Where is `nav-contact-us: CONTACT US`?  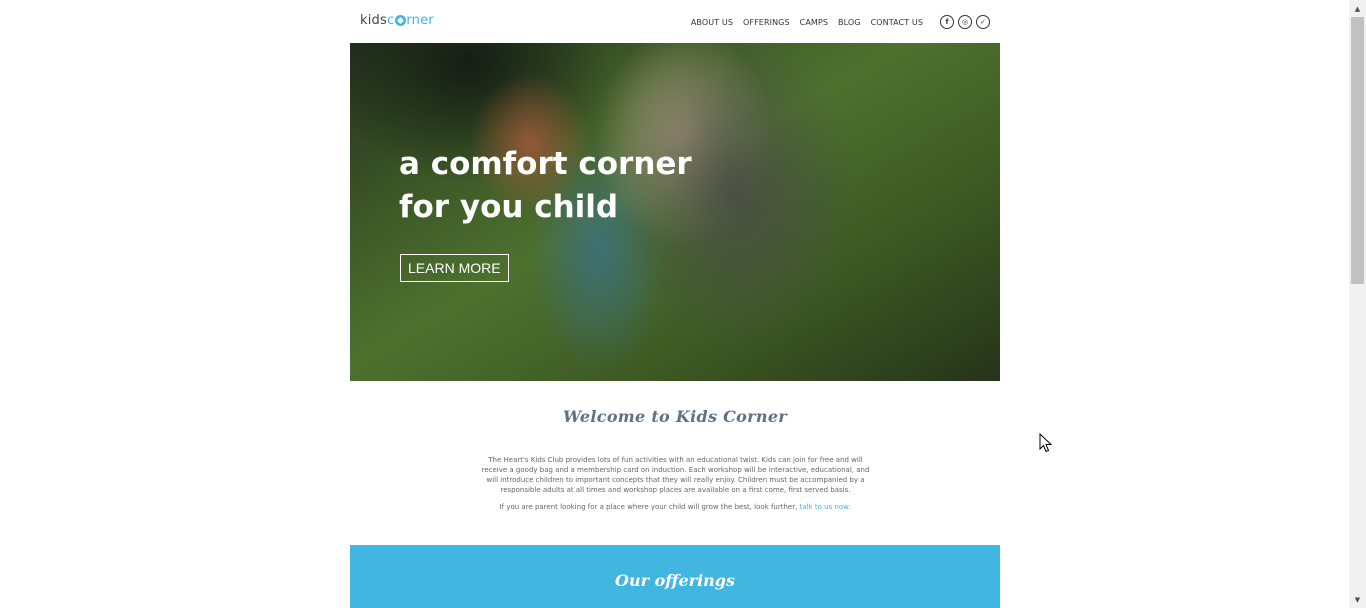
nav-contact-us: CONTACT US is located at coordinates (897, 22).